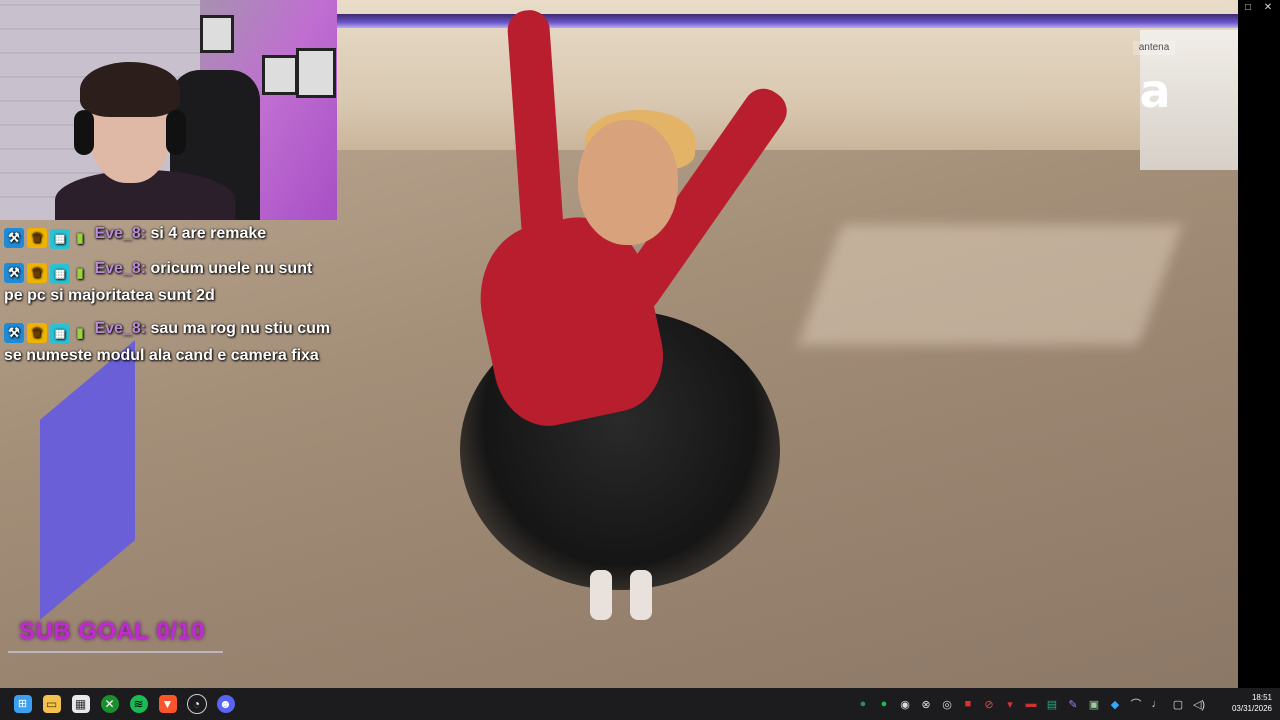 The image size is (1280, 720). I want to click on dancer-head, so click(628, 182).